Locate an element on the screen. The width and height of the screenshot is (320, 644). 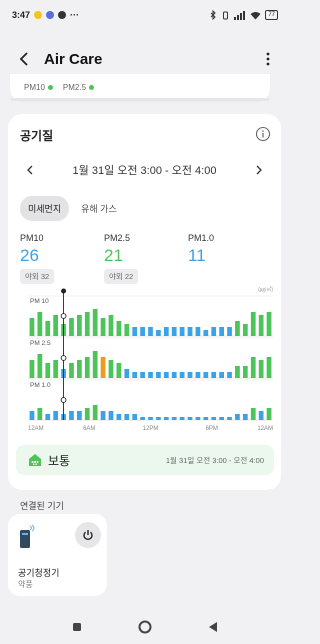
recents-button is located at coordinates (77, 627).